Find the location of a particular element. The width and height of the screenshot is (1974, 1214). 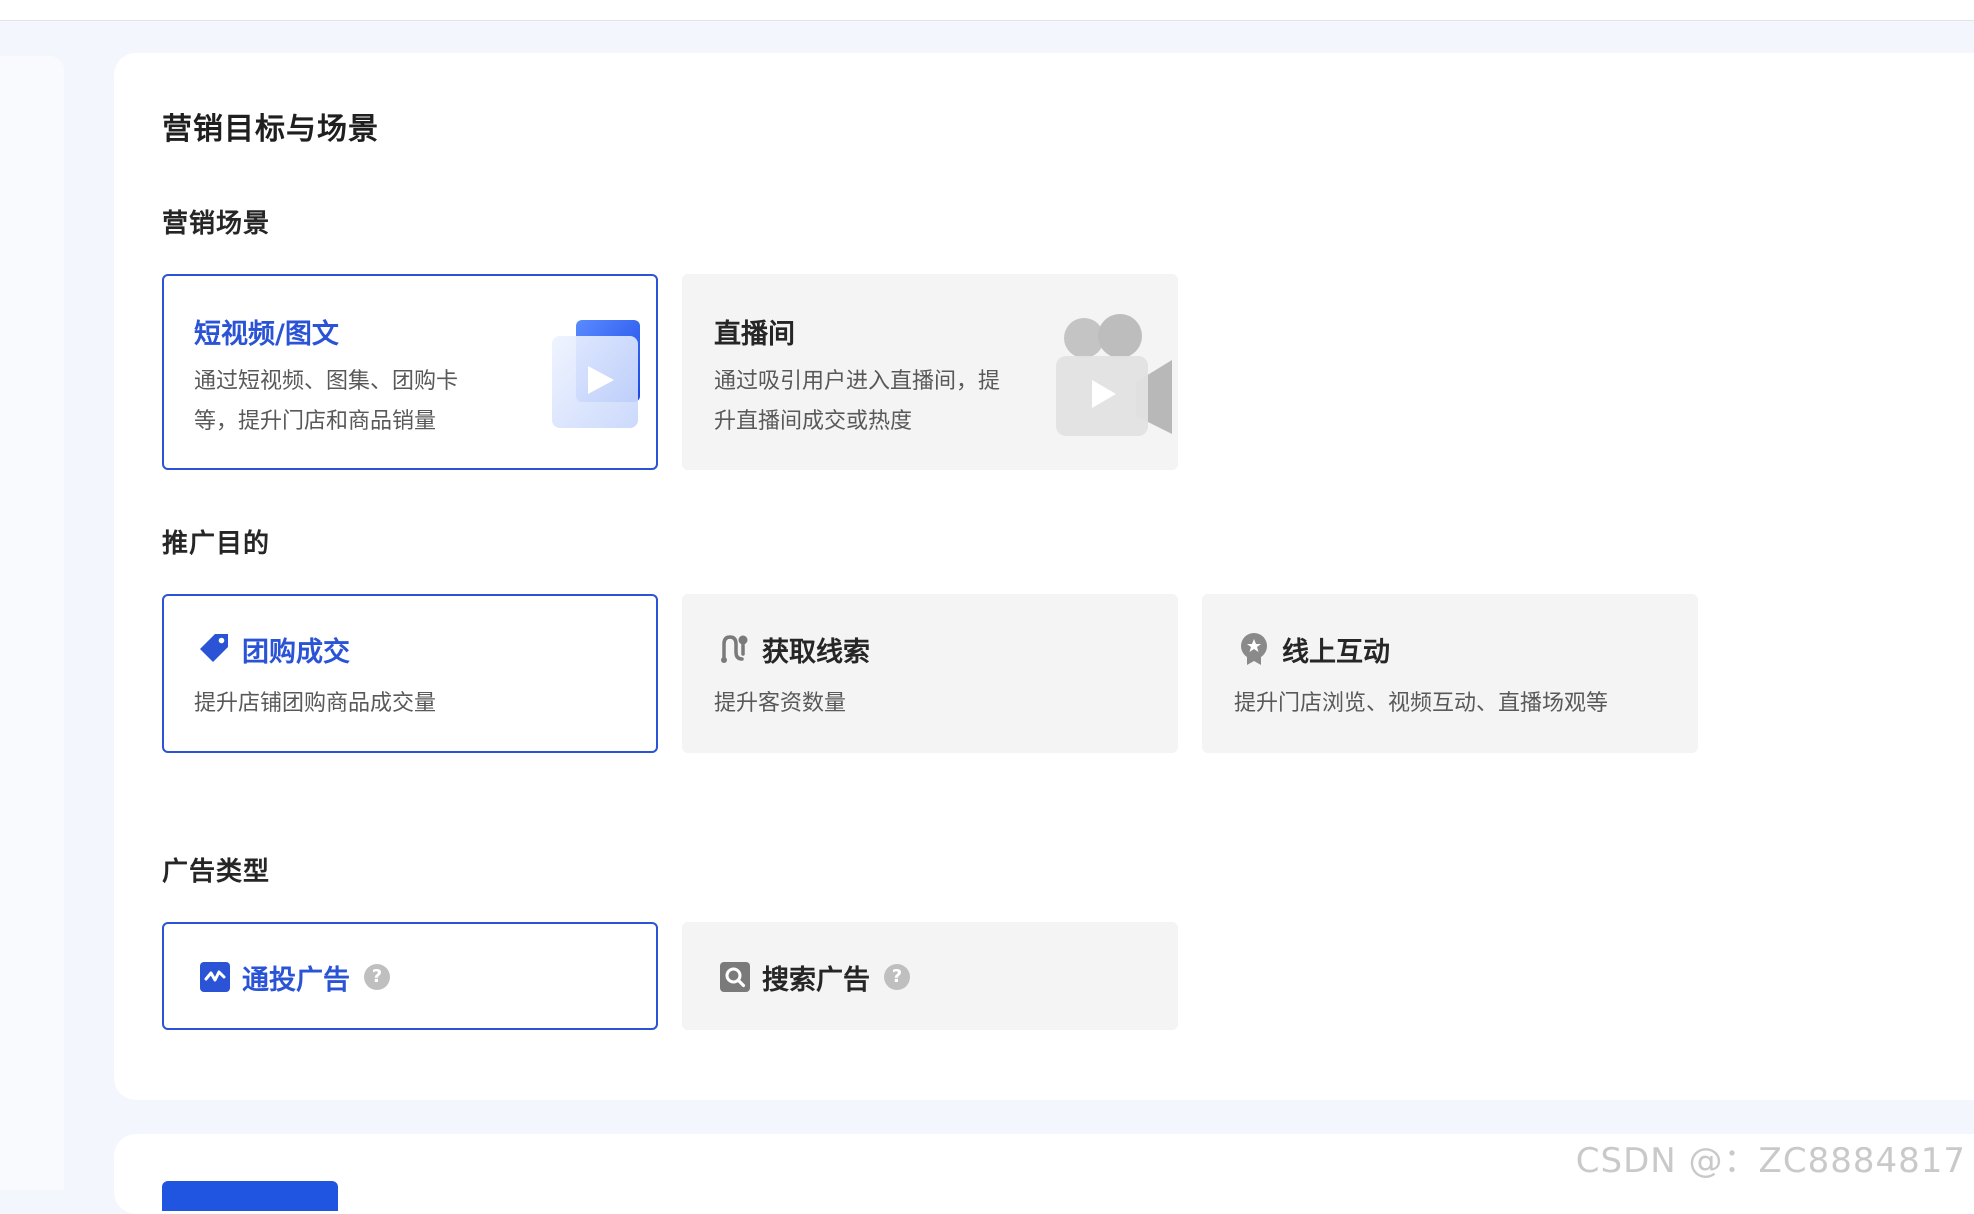

page-title: 营销目标与场景 is located at coordinates (270, 129).